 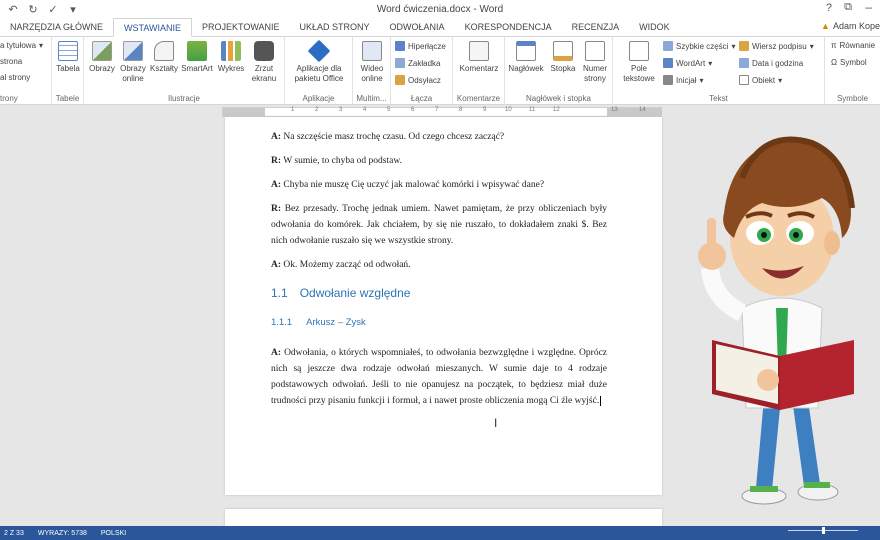 What do you see at coordinates (439, 293) in the screenshot?
I see `heading-1: 1.1 Odwołanie względne` at bounding box center [439, 293].